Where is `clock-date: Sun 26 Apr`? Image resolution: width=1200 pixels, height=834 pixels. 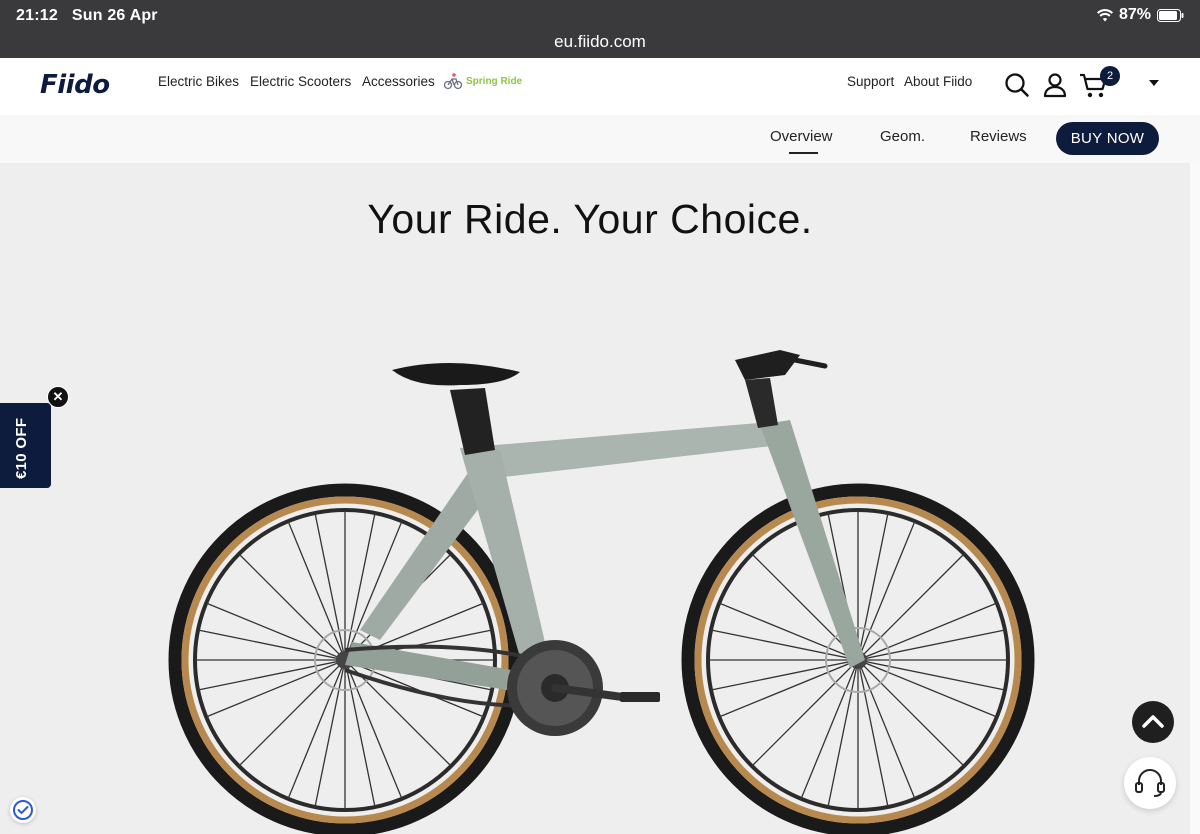 clock-date: Sun 26 Apr is located at coordinates (114, 15).